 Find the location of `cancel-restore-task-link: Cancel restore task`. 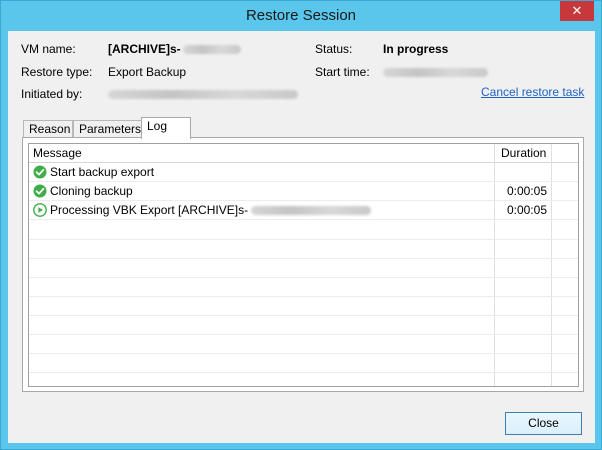

cancel-restore-task-link: Cancel restore task is located at coordinates (532, 92).